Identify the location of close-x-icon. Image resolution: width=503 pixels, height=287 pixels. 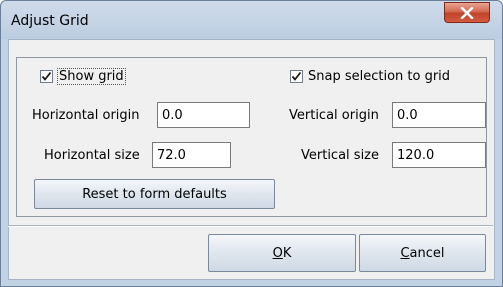
(467, 12).